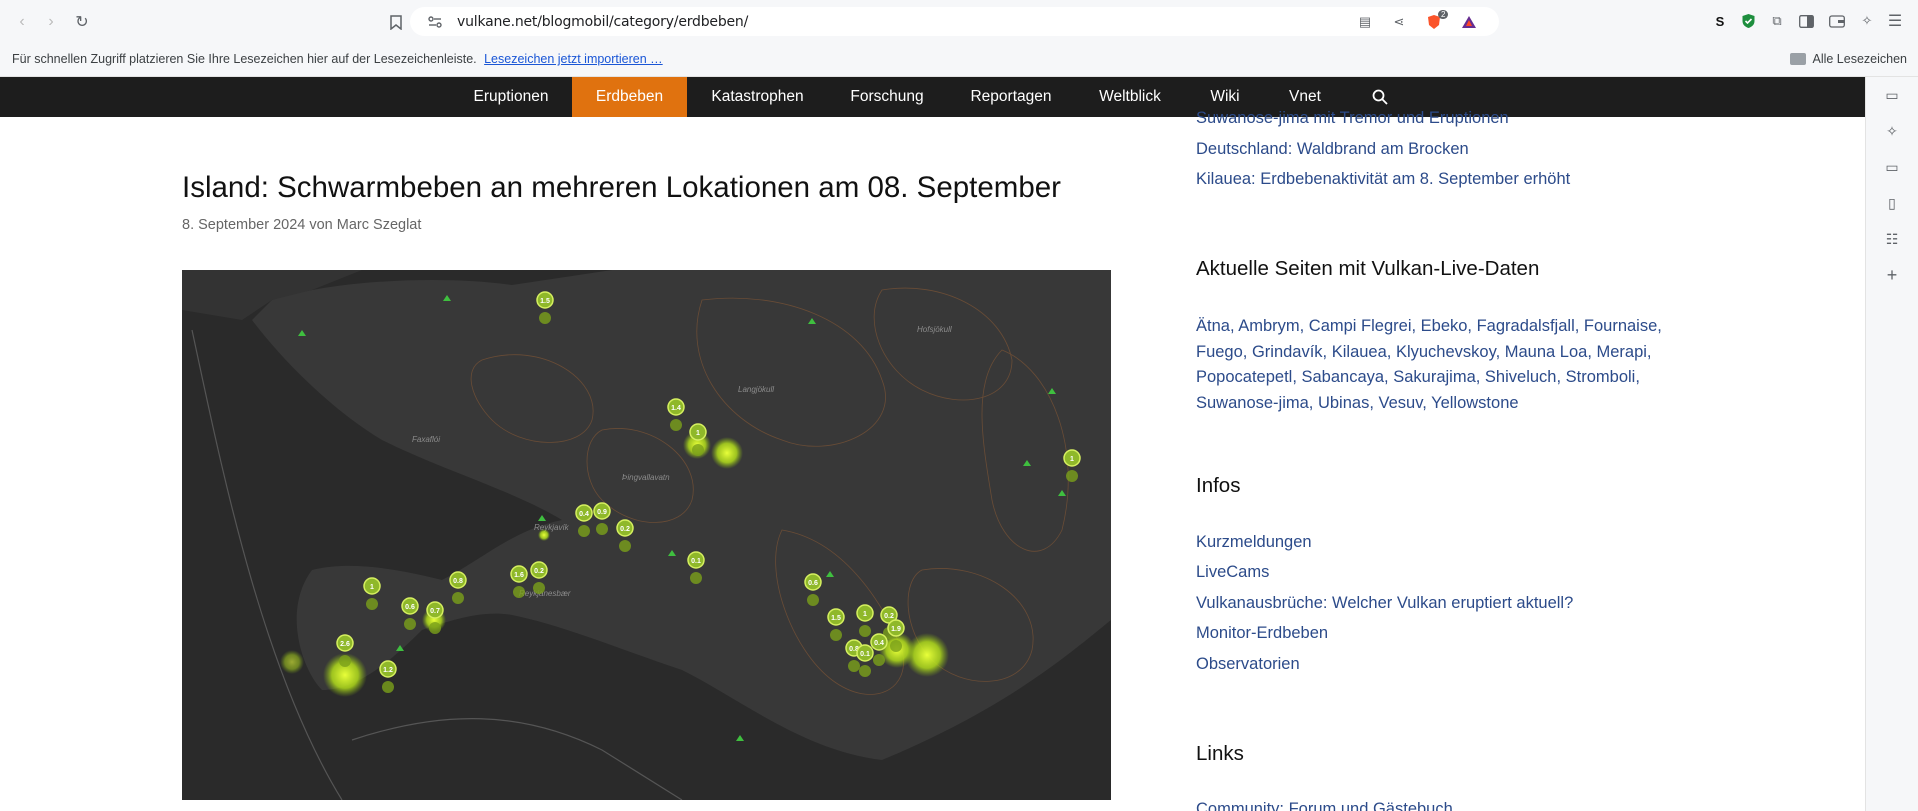 The height and width of the screenshot is (811, 1918). I want to click on reading-list-icon: ☷, so click(1892, 239).